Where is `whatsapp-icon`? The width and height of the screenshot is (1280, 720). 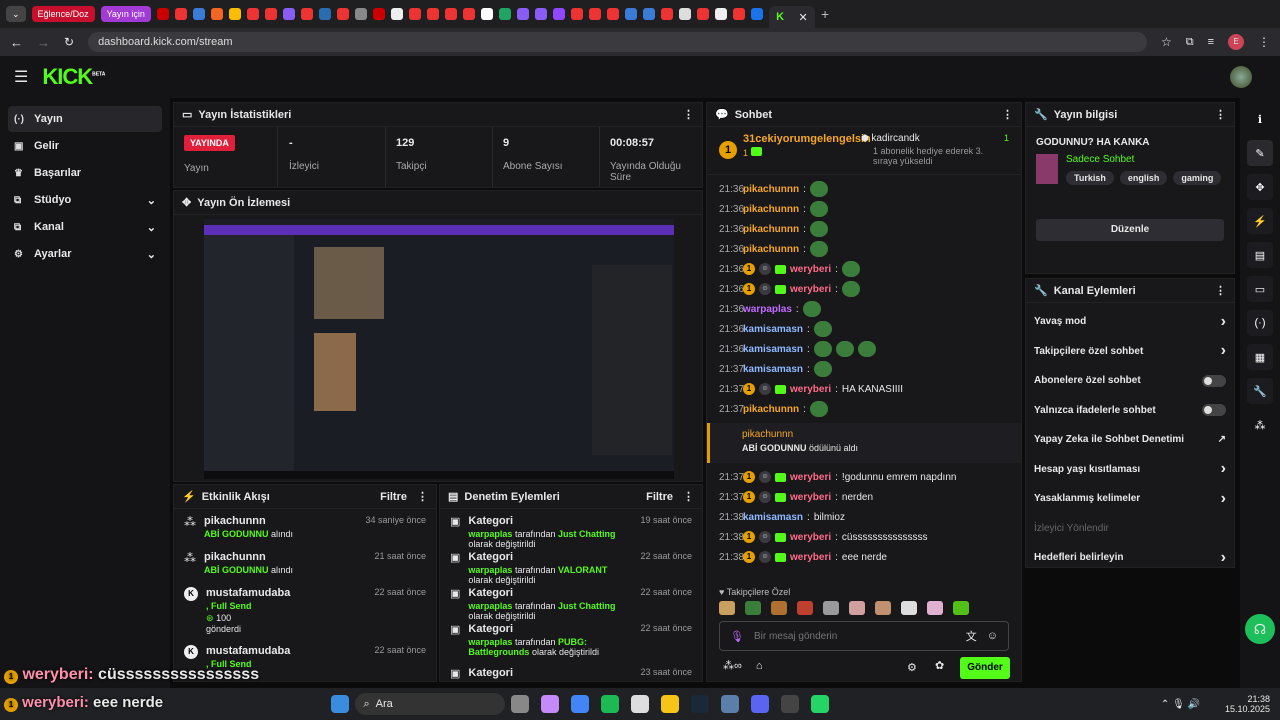
whatsapp-icon is located at coordinates (820, 704).